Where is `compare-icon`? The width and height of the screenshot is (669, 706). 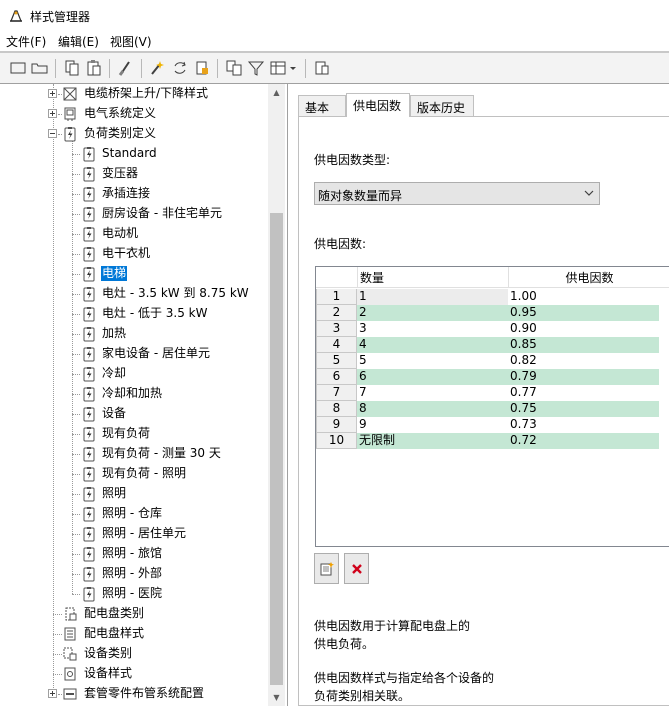
compare-icon is located at coordinates (234, 68).